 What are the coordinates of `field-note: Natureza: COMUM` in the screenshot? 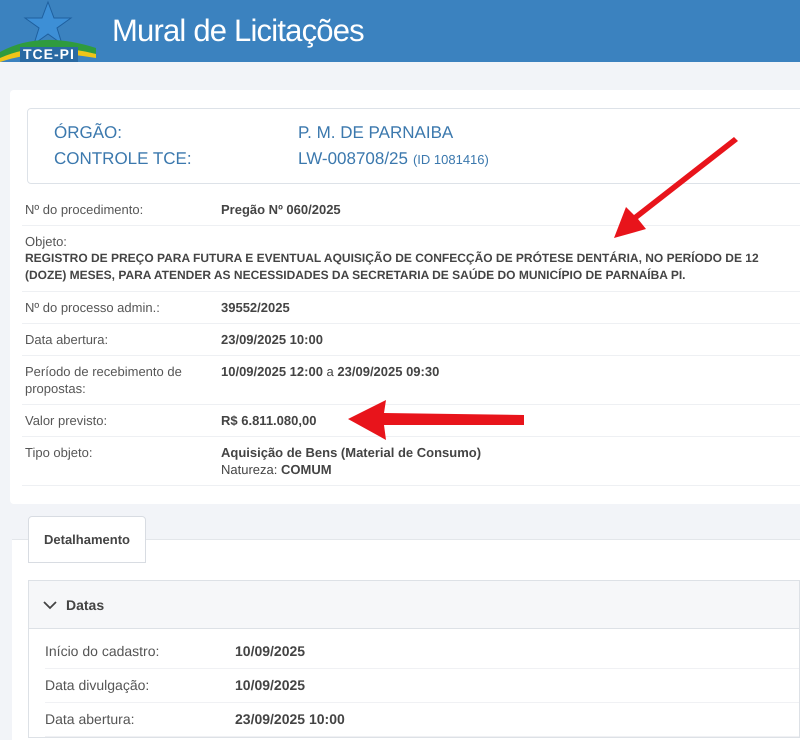 It's located at (277, 469).